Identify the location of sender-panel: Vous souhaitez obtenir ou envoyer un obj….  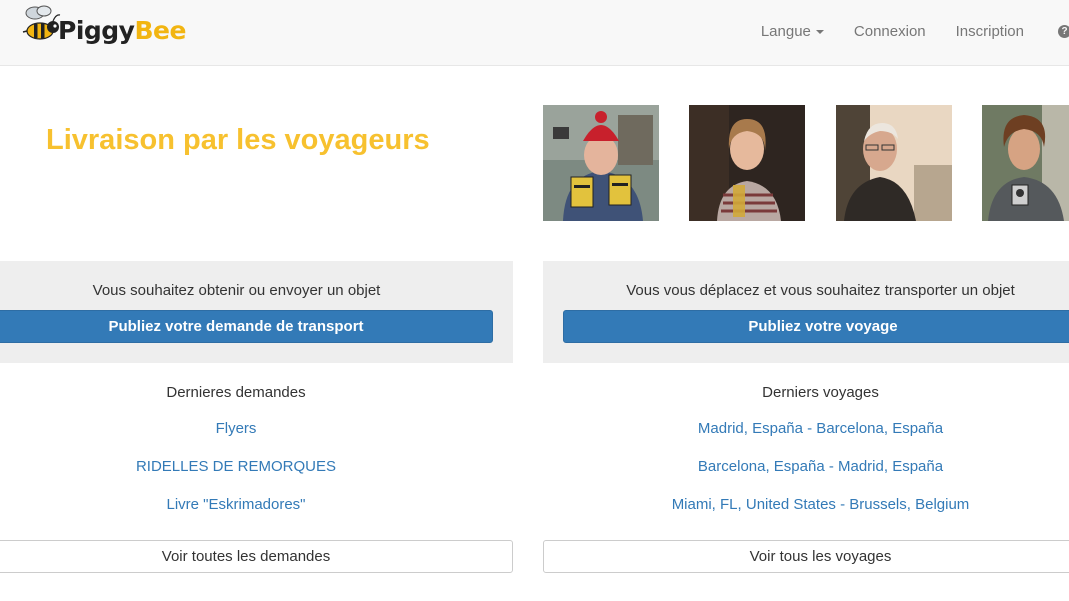
(256, 312).